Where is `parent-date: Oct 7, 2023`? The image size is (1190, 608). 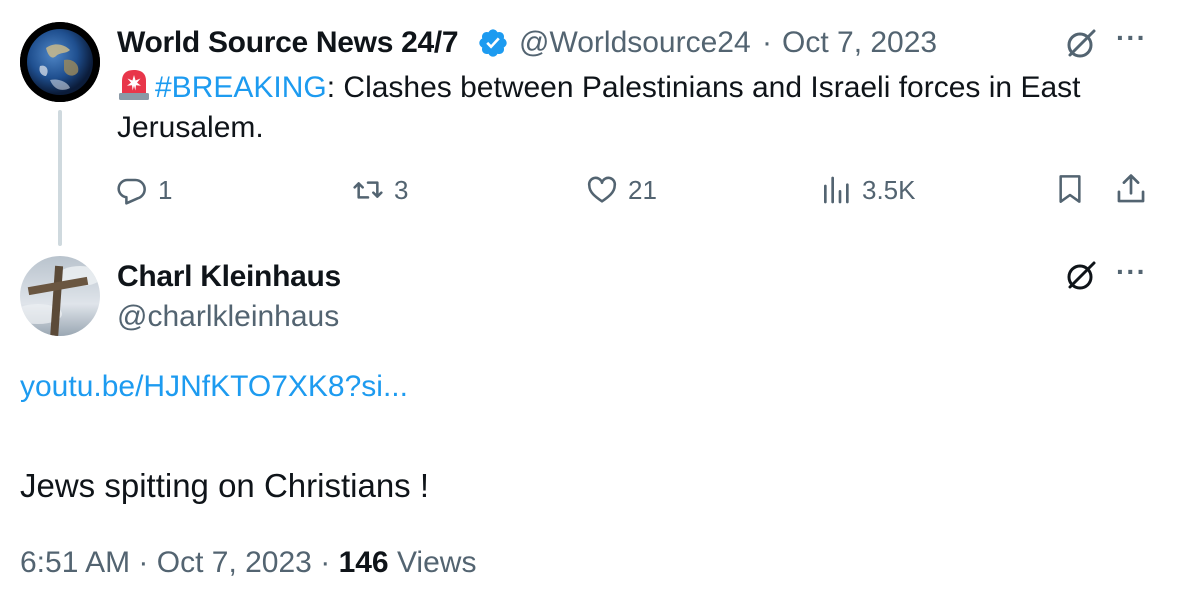
parent-date: Oct 7, 2023 is located at coordinates (859, 43).